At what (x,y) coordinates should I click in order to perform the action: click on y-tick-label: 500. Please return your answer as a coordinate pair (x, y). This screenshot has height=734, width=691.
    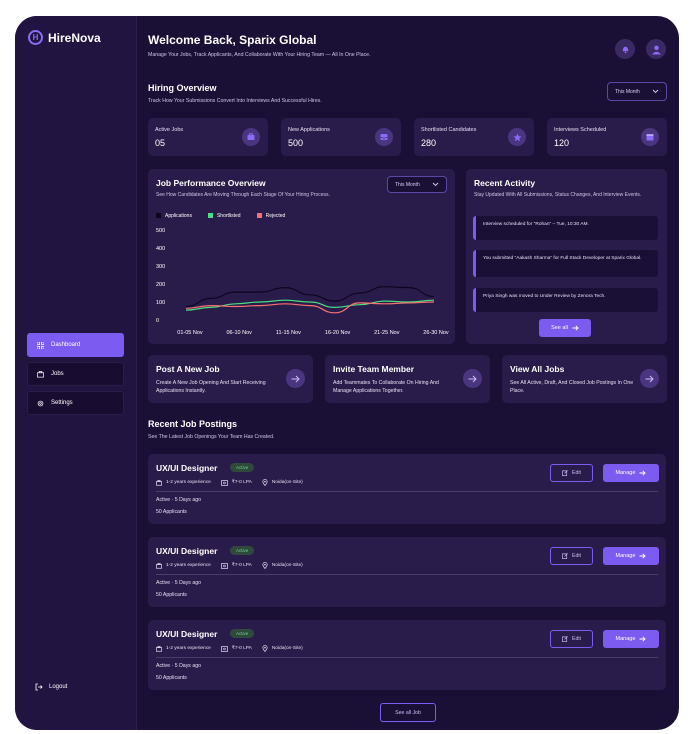
    Looking at the image, I should click on (160, 231).